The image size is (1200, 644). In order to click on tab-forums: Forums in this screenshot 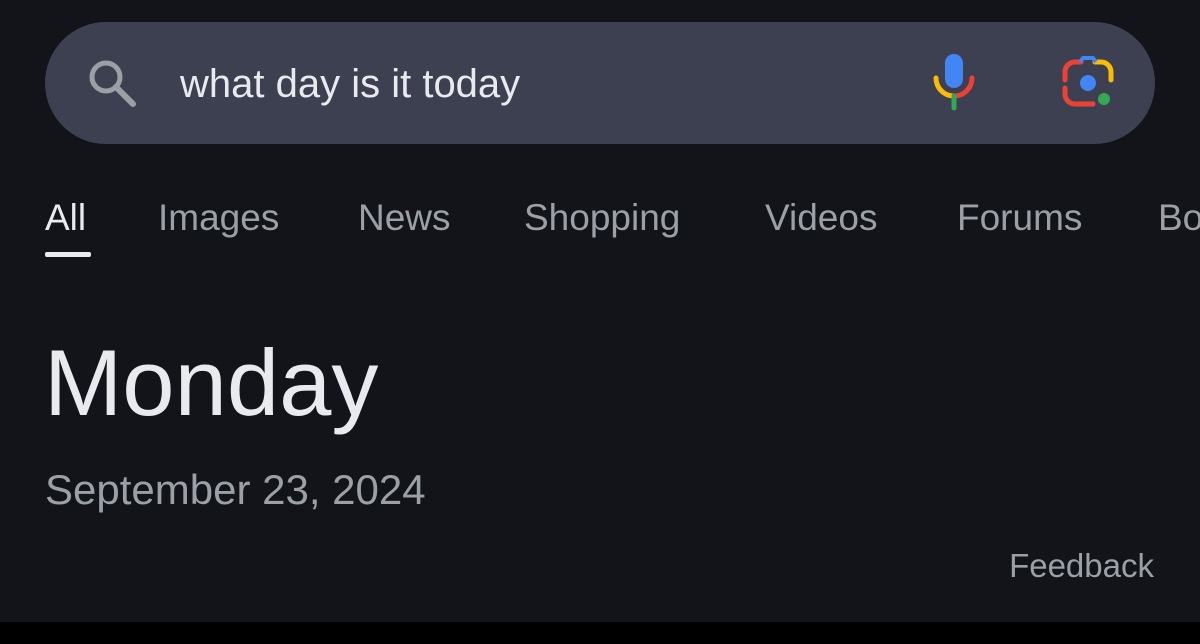, I will do `click(1019, 218)`.